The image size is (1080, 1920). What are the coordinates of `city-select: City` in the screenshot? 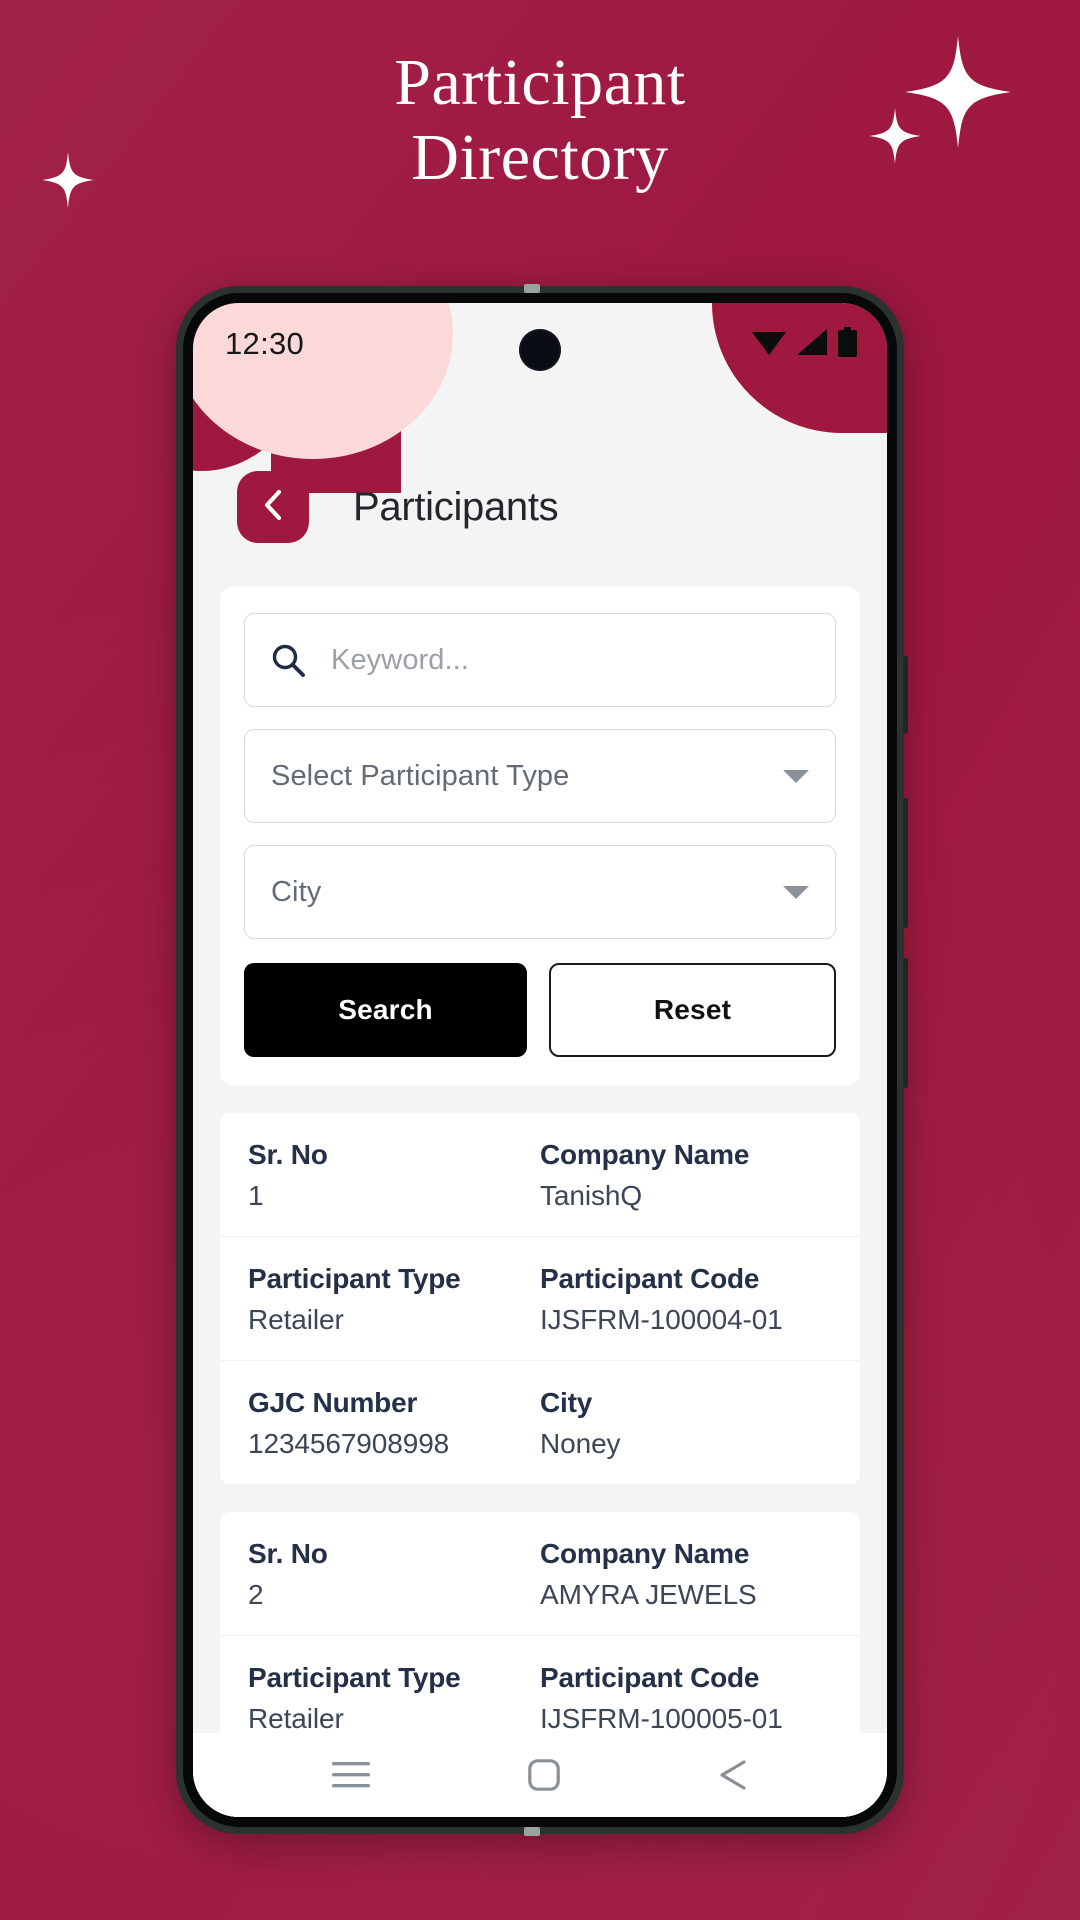 It's located at (540, 892).